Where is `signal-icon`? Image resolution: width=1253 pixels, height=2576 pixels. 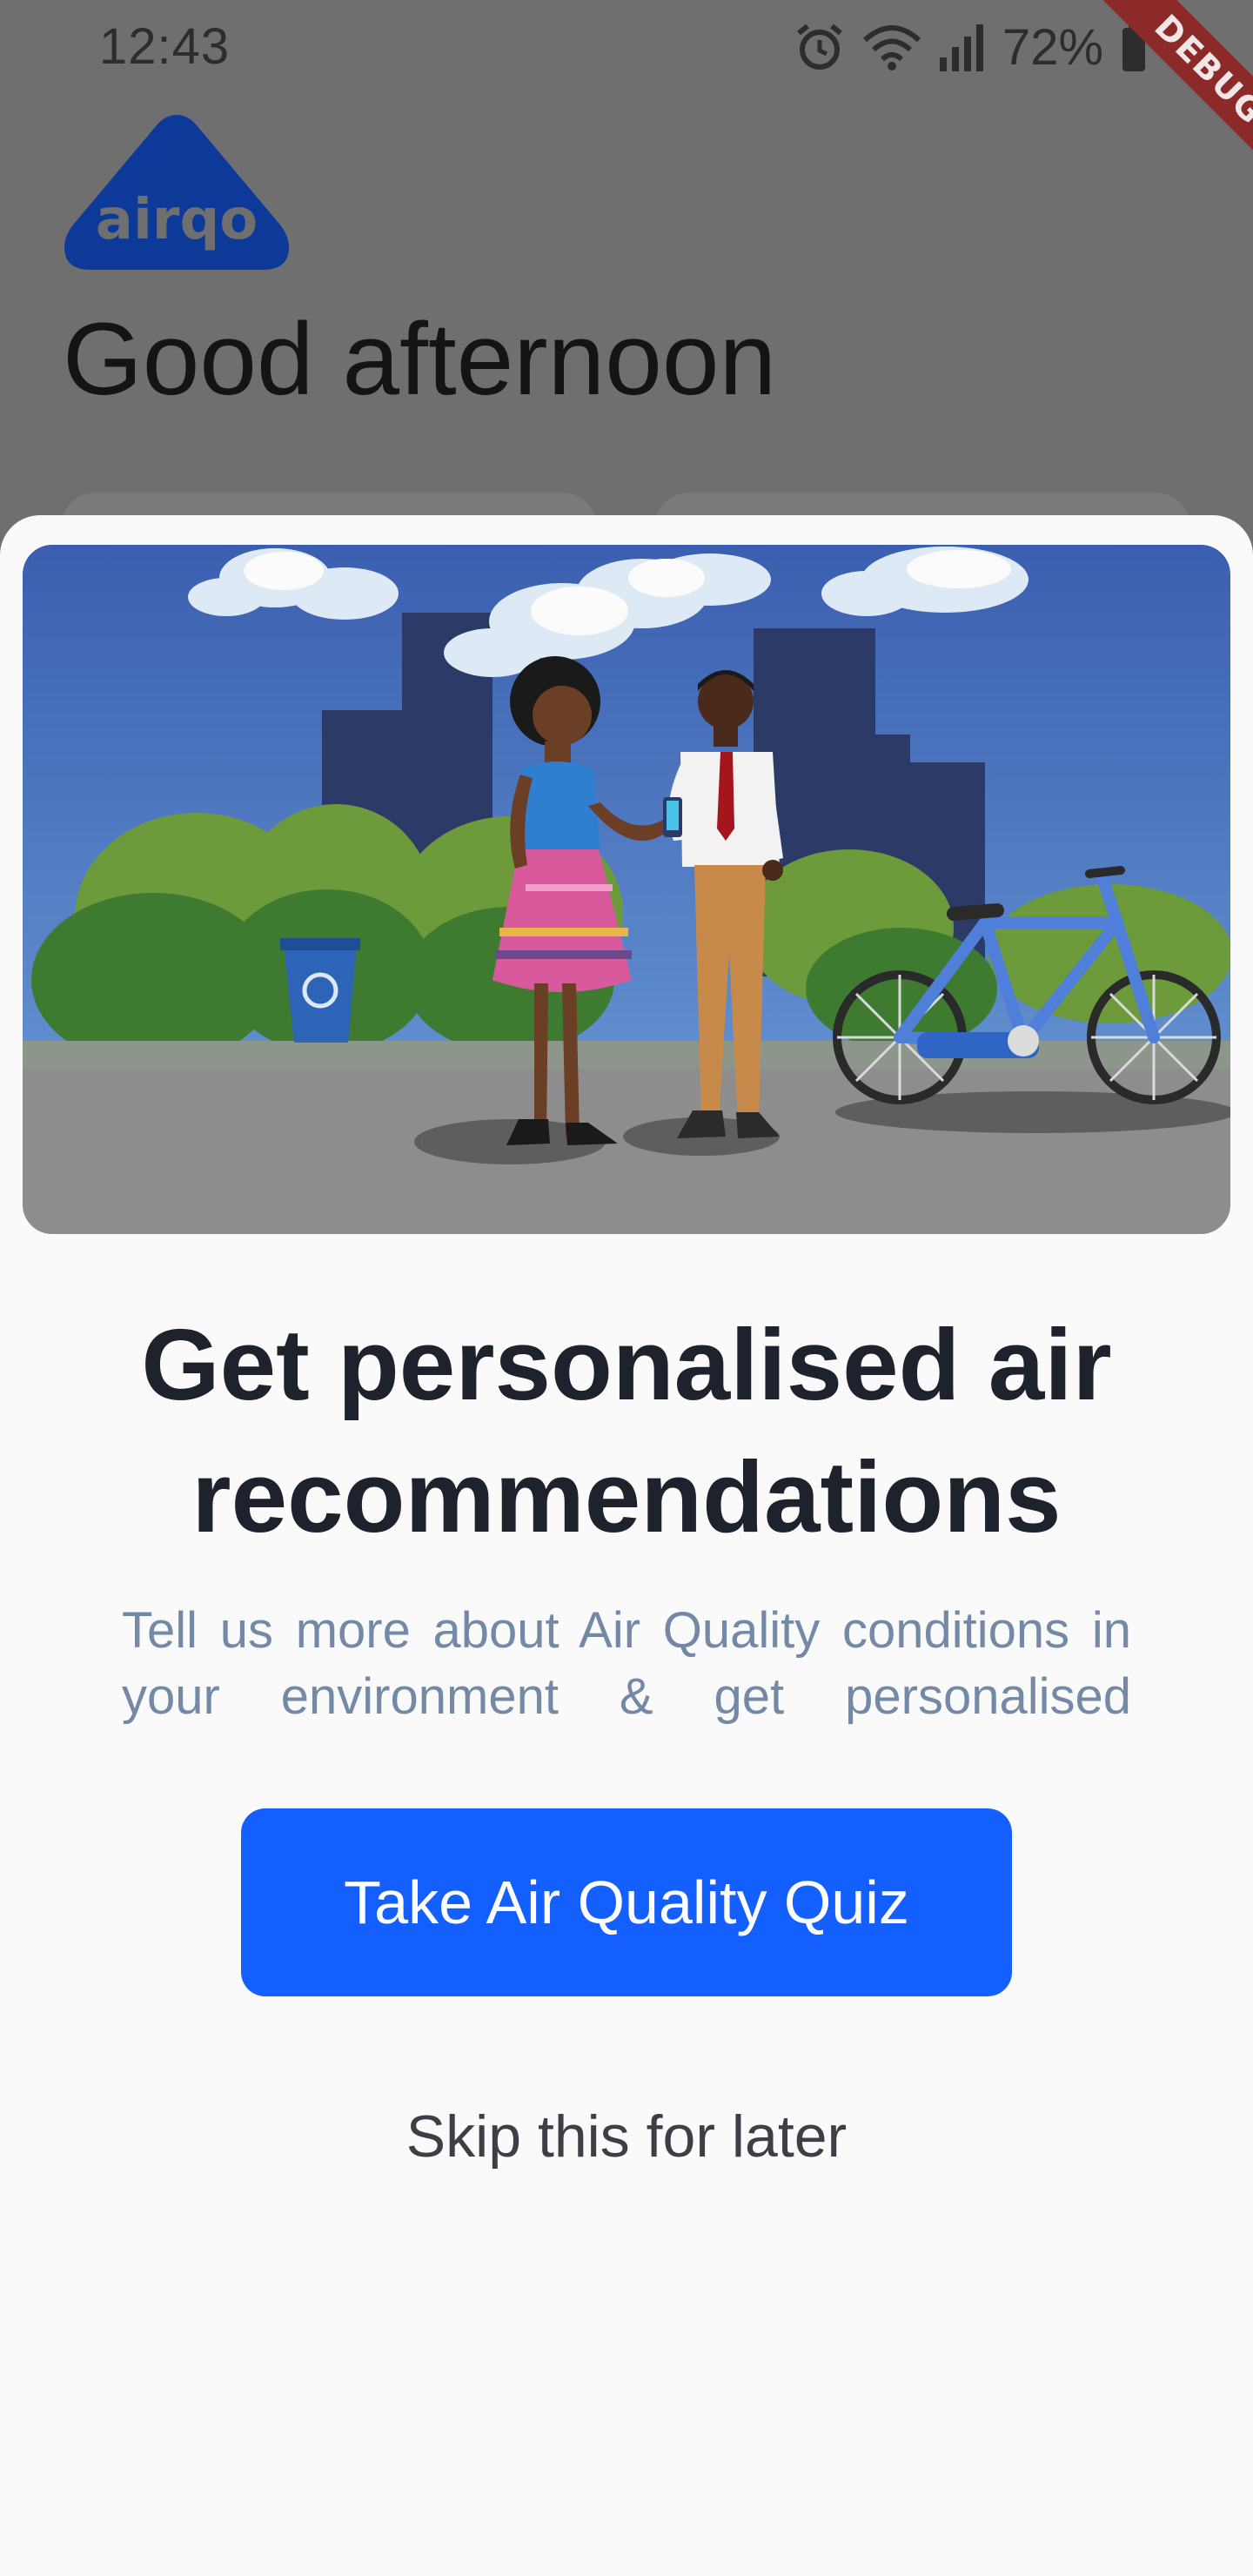
signal-icon is located at coordinates (962, 47).